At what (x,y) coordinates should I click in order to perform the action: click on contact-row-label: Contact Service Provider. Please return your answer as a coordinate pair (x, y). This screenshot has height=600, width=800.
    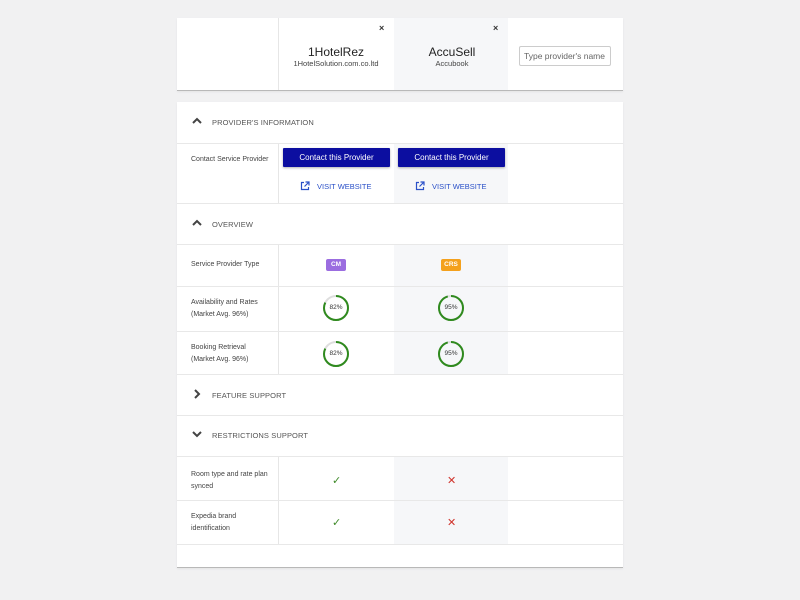
    Looking at the image, I should click on (230, 159).